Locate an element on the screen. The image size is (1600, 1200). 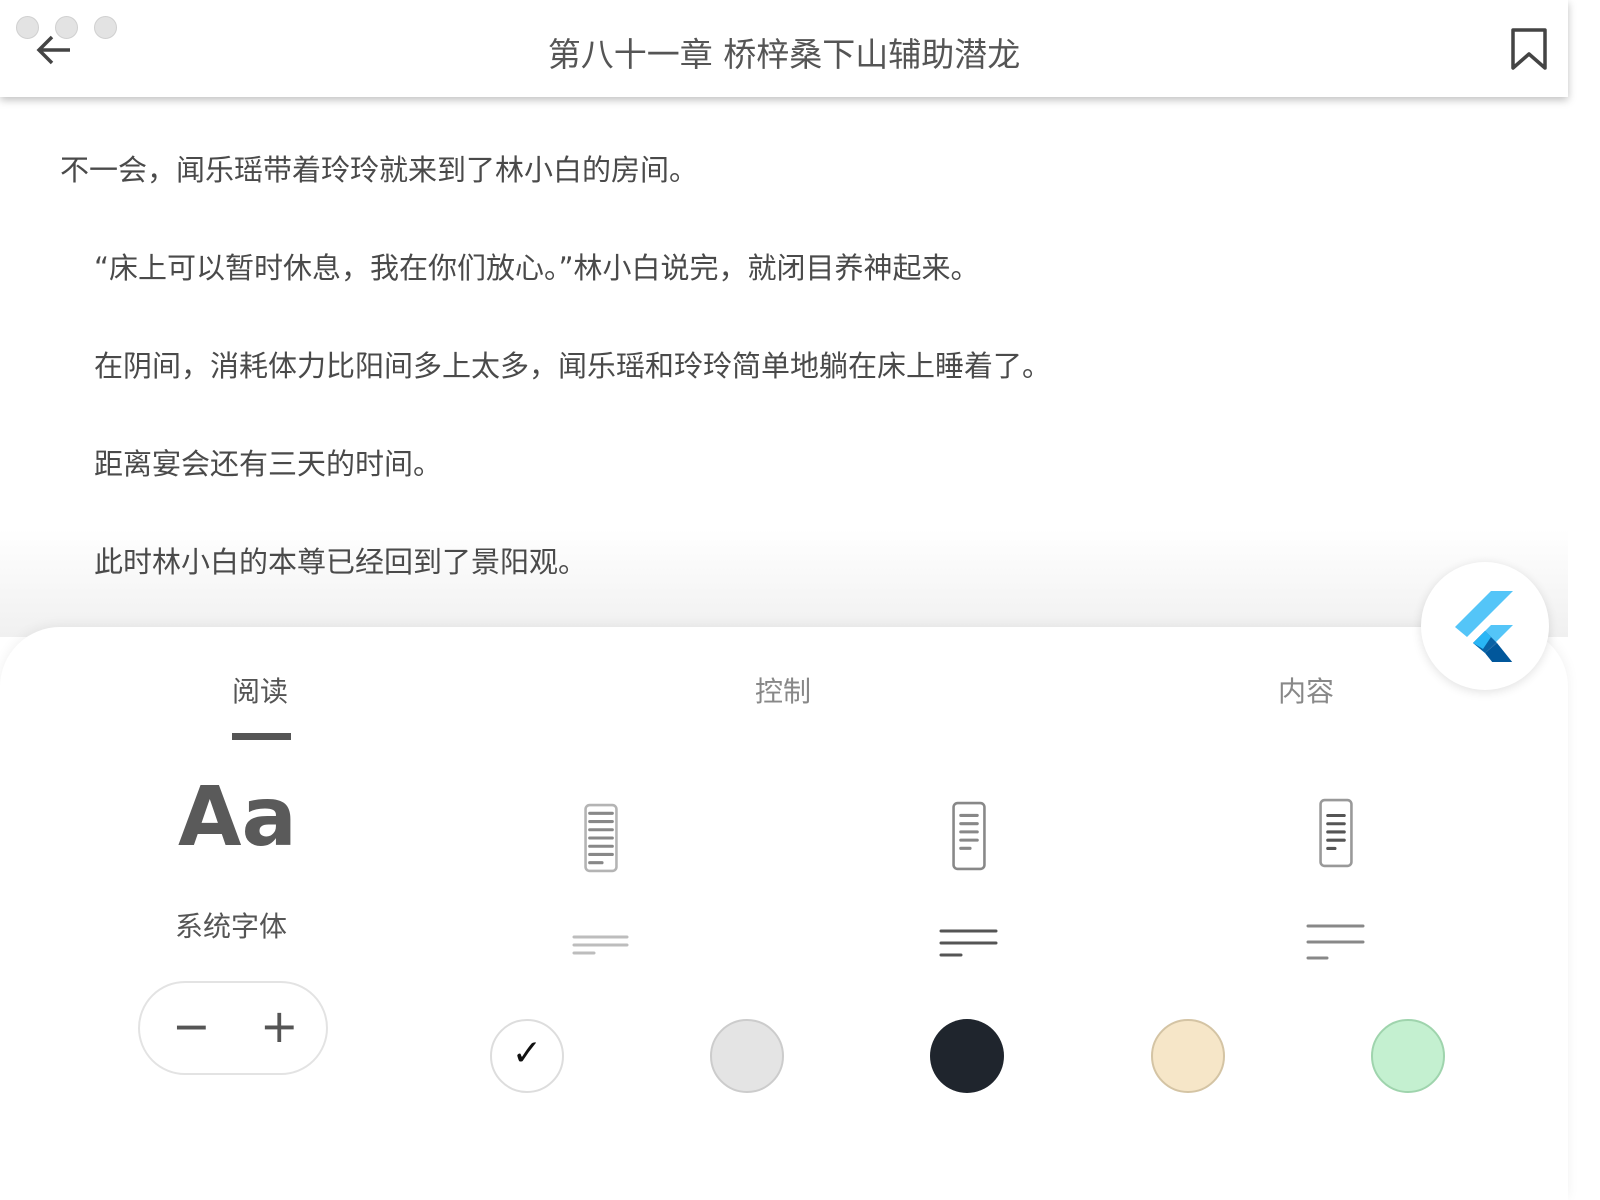
decrease-font-button: − is located at coordinates (191, 1026).